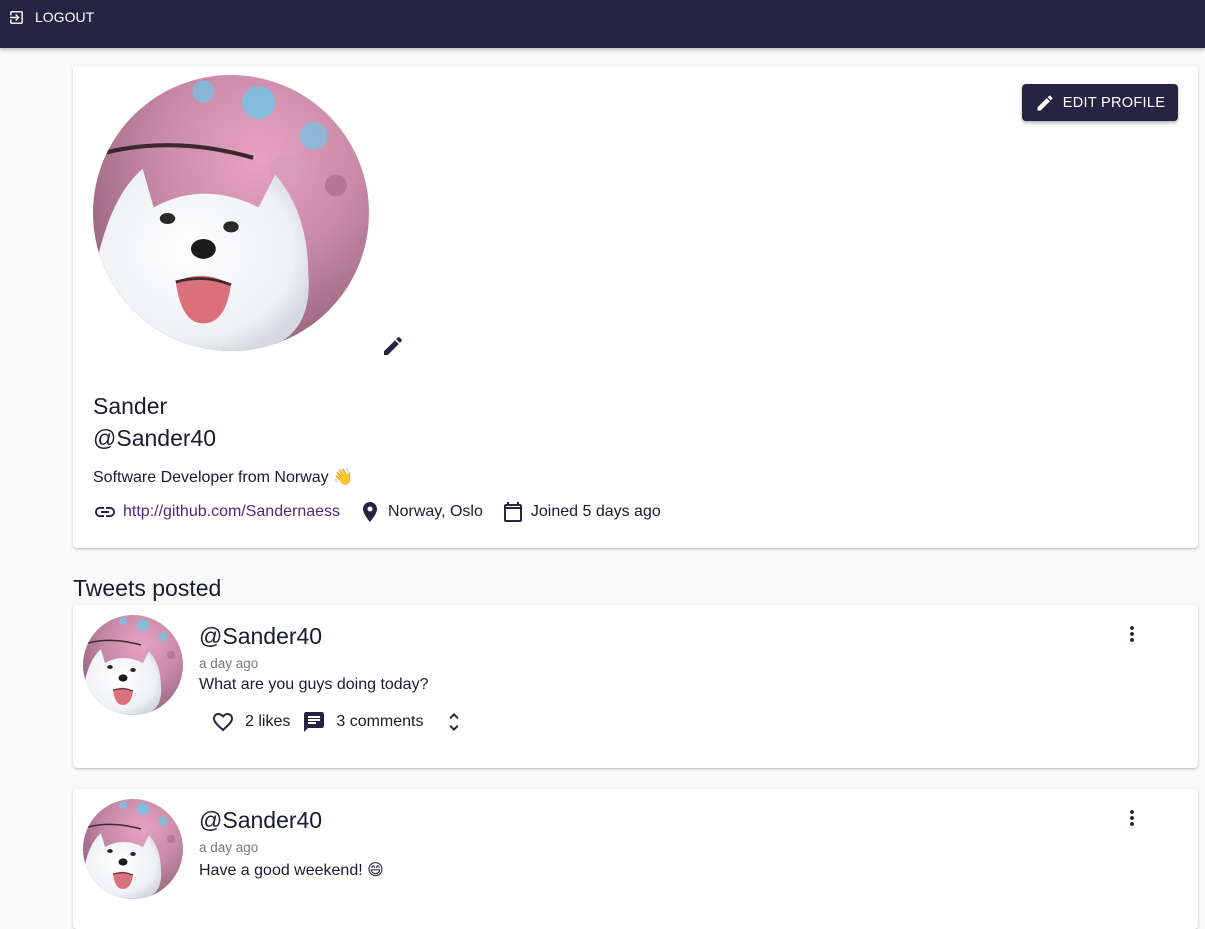 The width and height of the screenshot is (1205, 929). I want to click on tweet-actions: 2 likes 3 comments, so click(338, 722).